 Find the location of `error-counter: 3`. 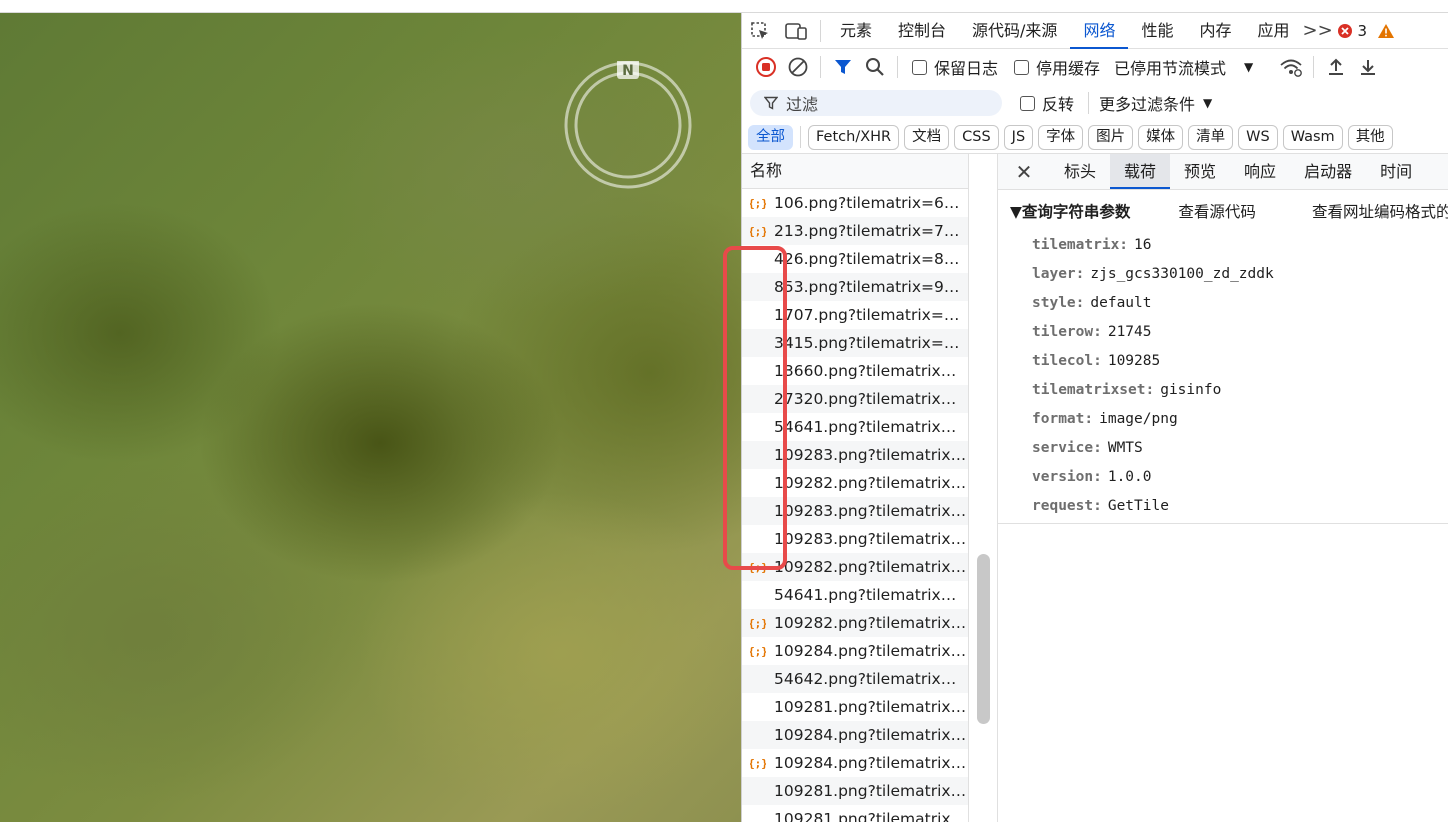

error-counter: 3 is located at coordinates (1366, 31).